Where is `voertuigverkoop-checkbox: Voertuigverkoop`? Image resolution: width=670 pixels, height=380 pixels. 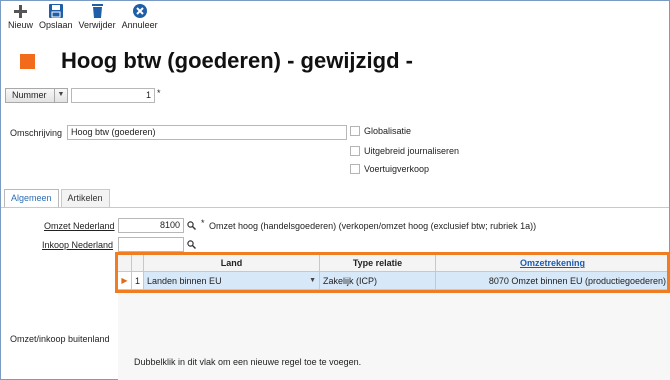 voertuigverkoop-checkbox: Voertuigverkoop is located at coordinates (389, 169).